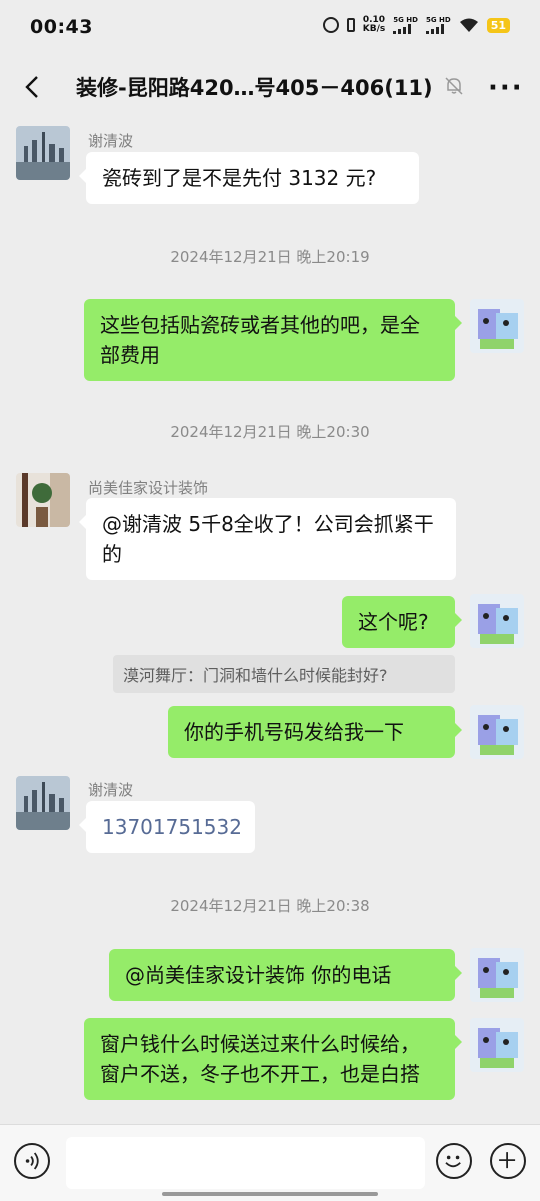 The image size is (540, 1201). I want to click on chat-header: 装修-昆阳路420…号405－406(11) ···, so click(270, 87).